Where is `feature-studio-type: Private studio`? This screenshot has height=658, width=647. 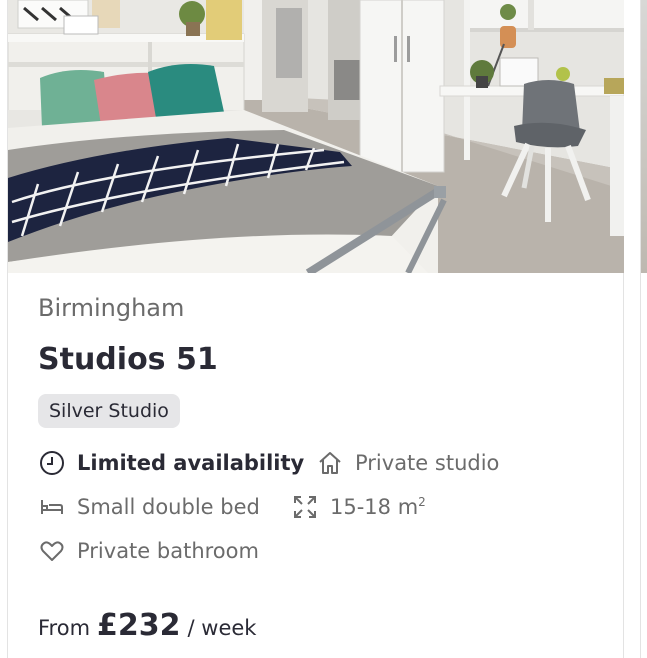
feature-studio-type: Private studio is located at coordinates (407, 463).